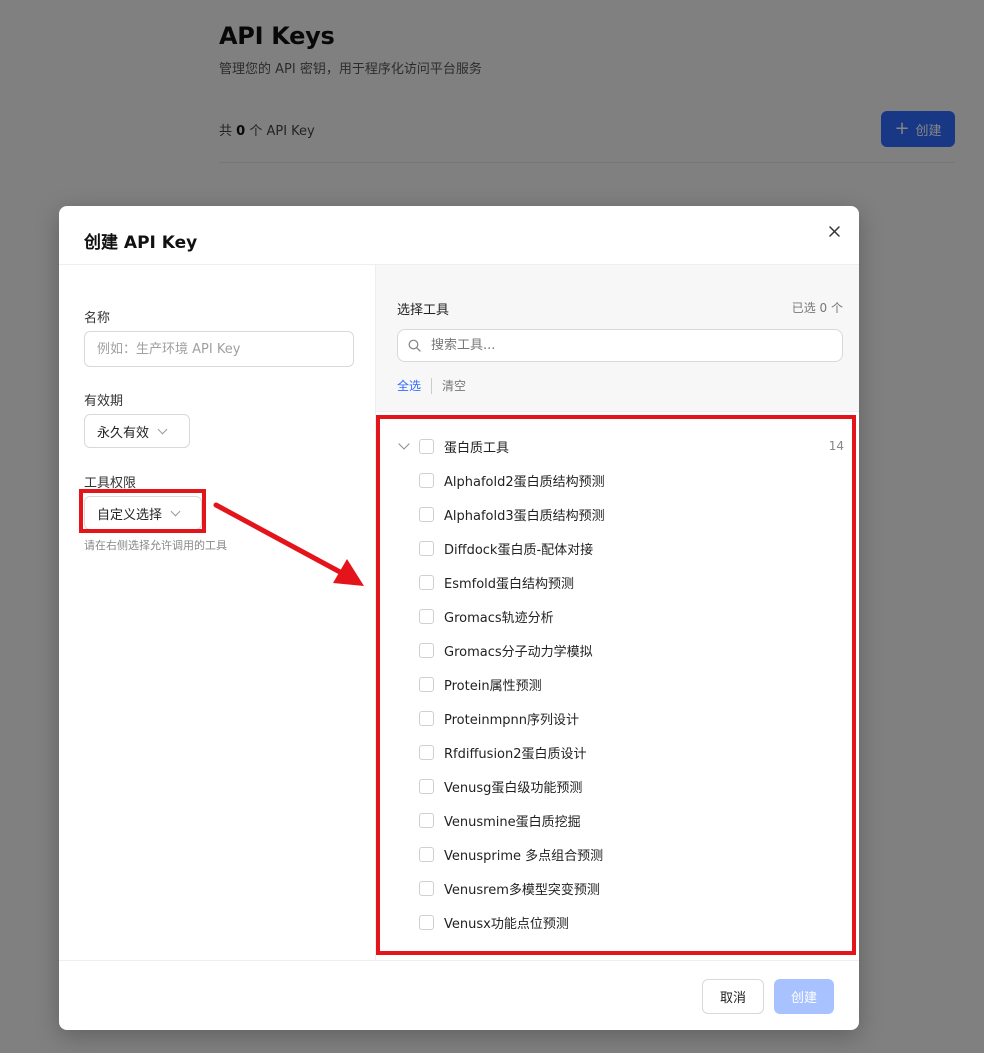 The height and width of the screenshot is (1053, 984). I want to click on tool-label: Gromacs分子动力学模拟, so click(518, 652).